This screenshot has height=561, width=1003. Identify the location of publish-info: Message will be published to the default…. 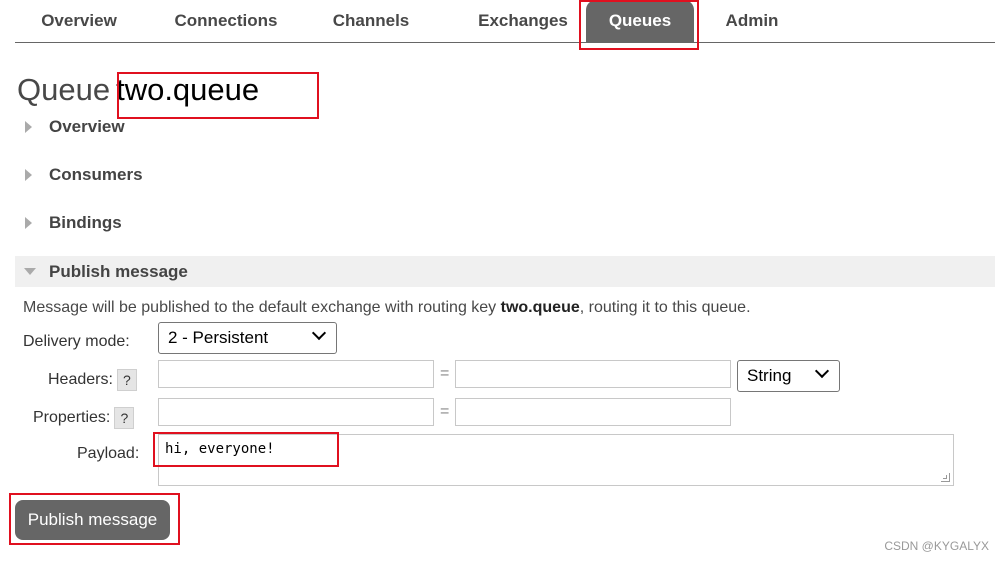
(387, 308).